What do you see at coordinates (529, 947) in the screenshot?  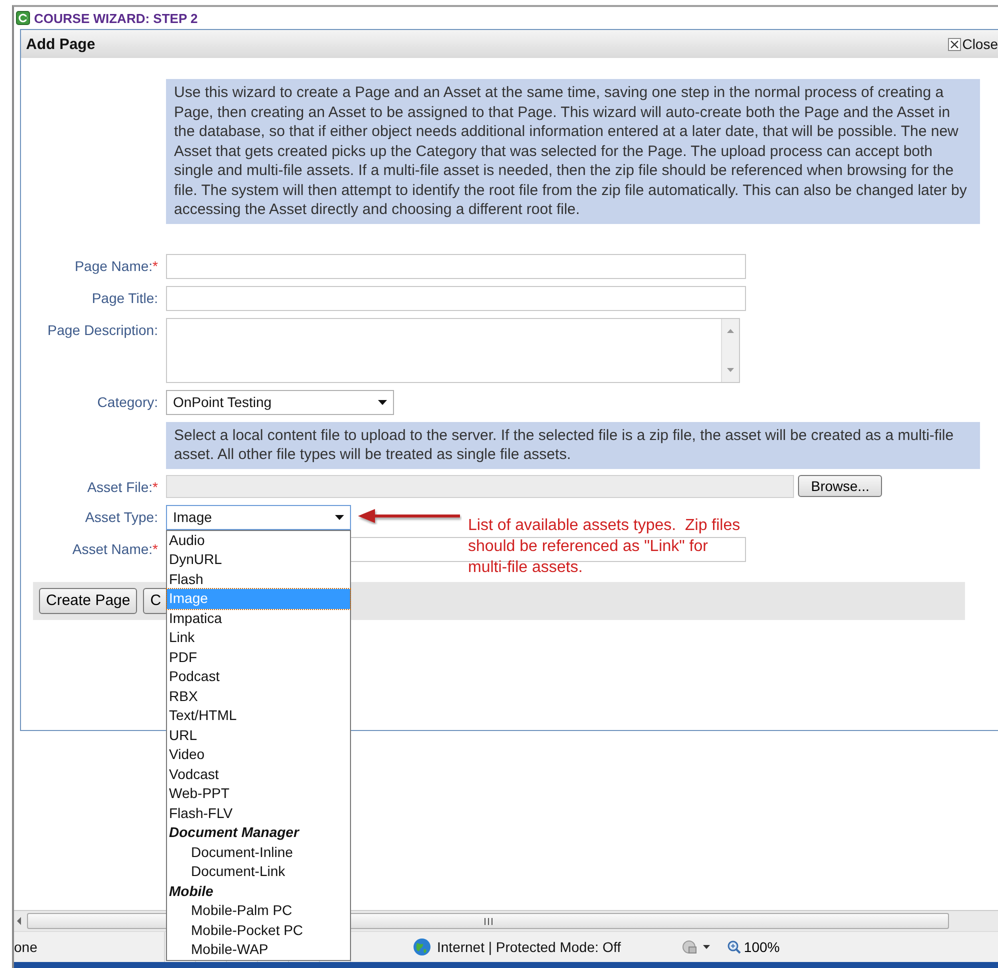 I see `zone-text: Internet | Protected Mode: Off` at bounding box center [529, 947].